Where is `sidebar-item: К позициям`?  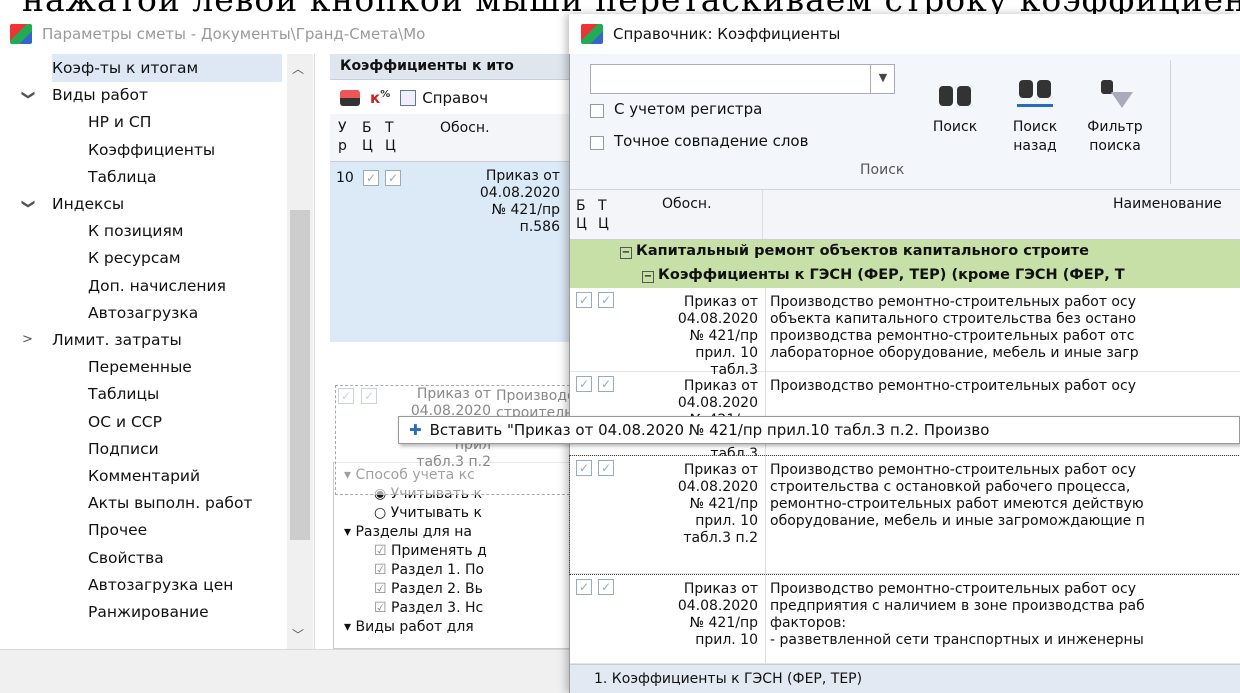
sidebar-item: К позициям is located at coordinates (203, 231).